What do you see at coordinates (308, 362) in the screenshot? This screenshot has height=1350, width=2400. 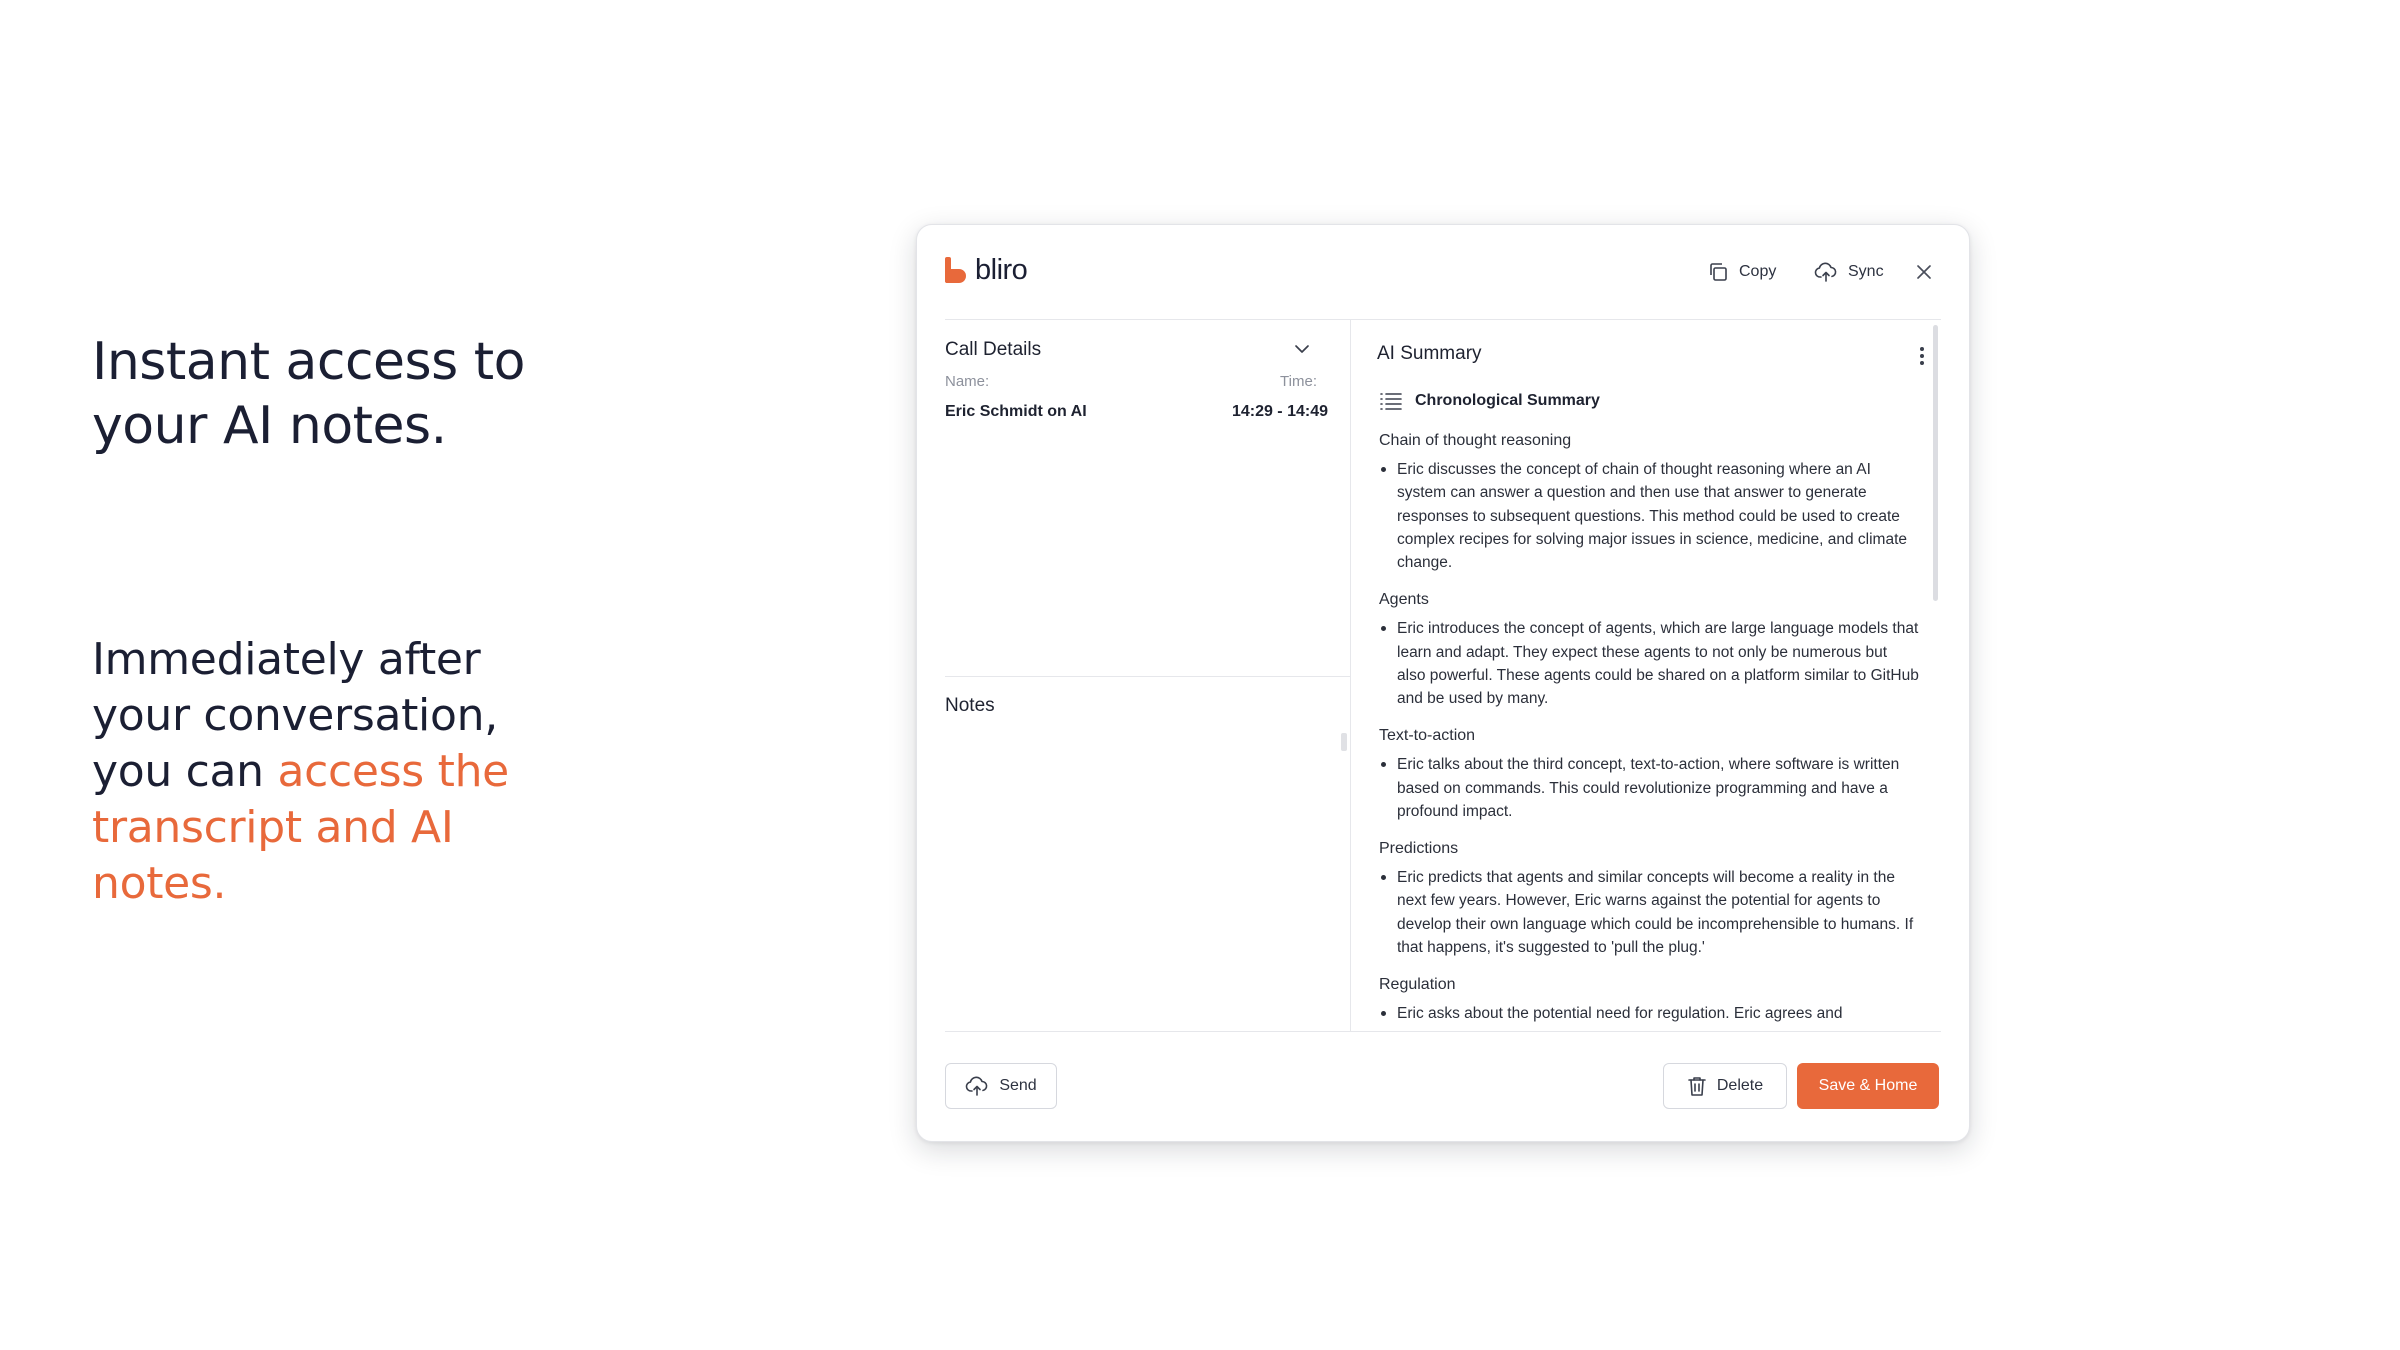 I see `hero-title-line1: Instant access to` at bounding box center [308, 362].